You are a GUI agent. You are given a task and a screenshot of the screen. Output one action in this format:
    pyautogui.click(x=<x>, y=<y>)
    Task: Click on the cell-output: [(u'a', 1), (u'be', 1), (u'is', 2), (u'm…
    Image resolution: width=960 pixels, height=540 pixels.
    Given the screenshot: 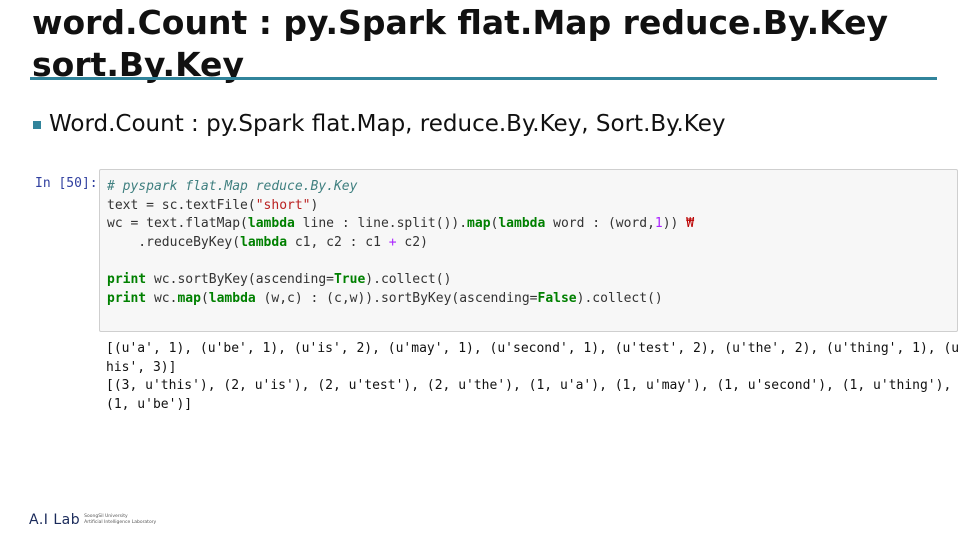 What is the action you would take?
    pyautogui.click(x=533, y=377)
    